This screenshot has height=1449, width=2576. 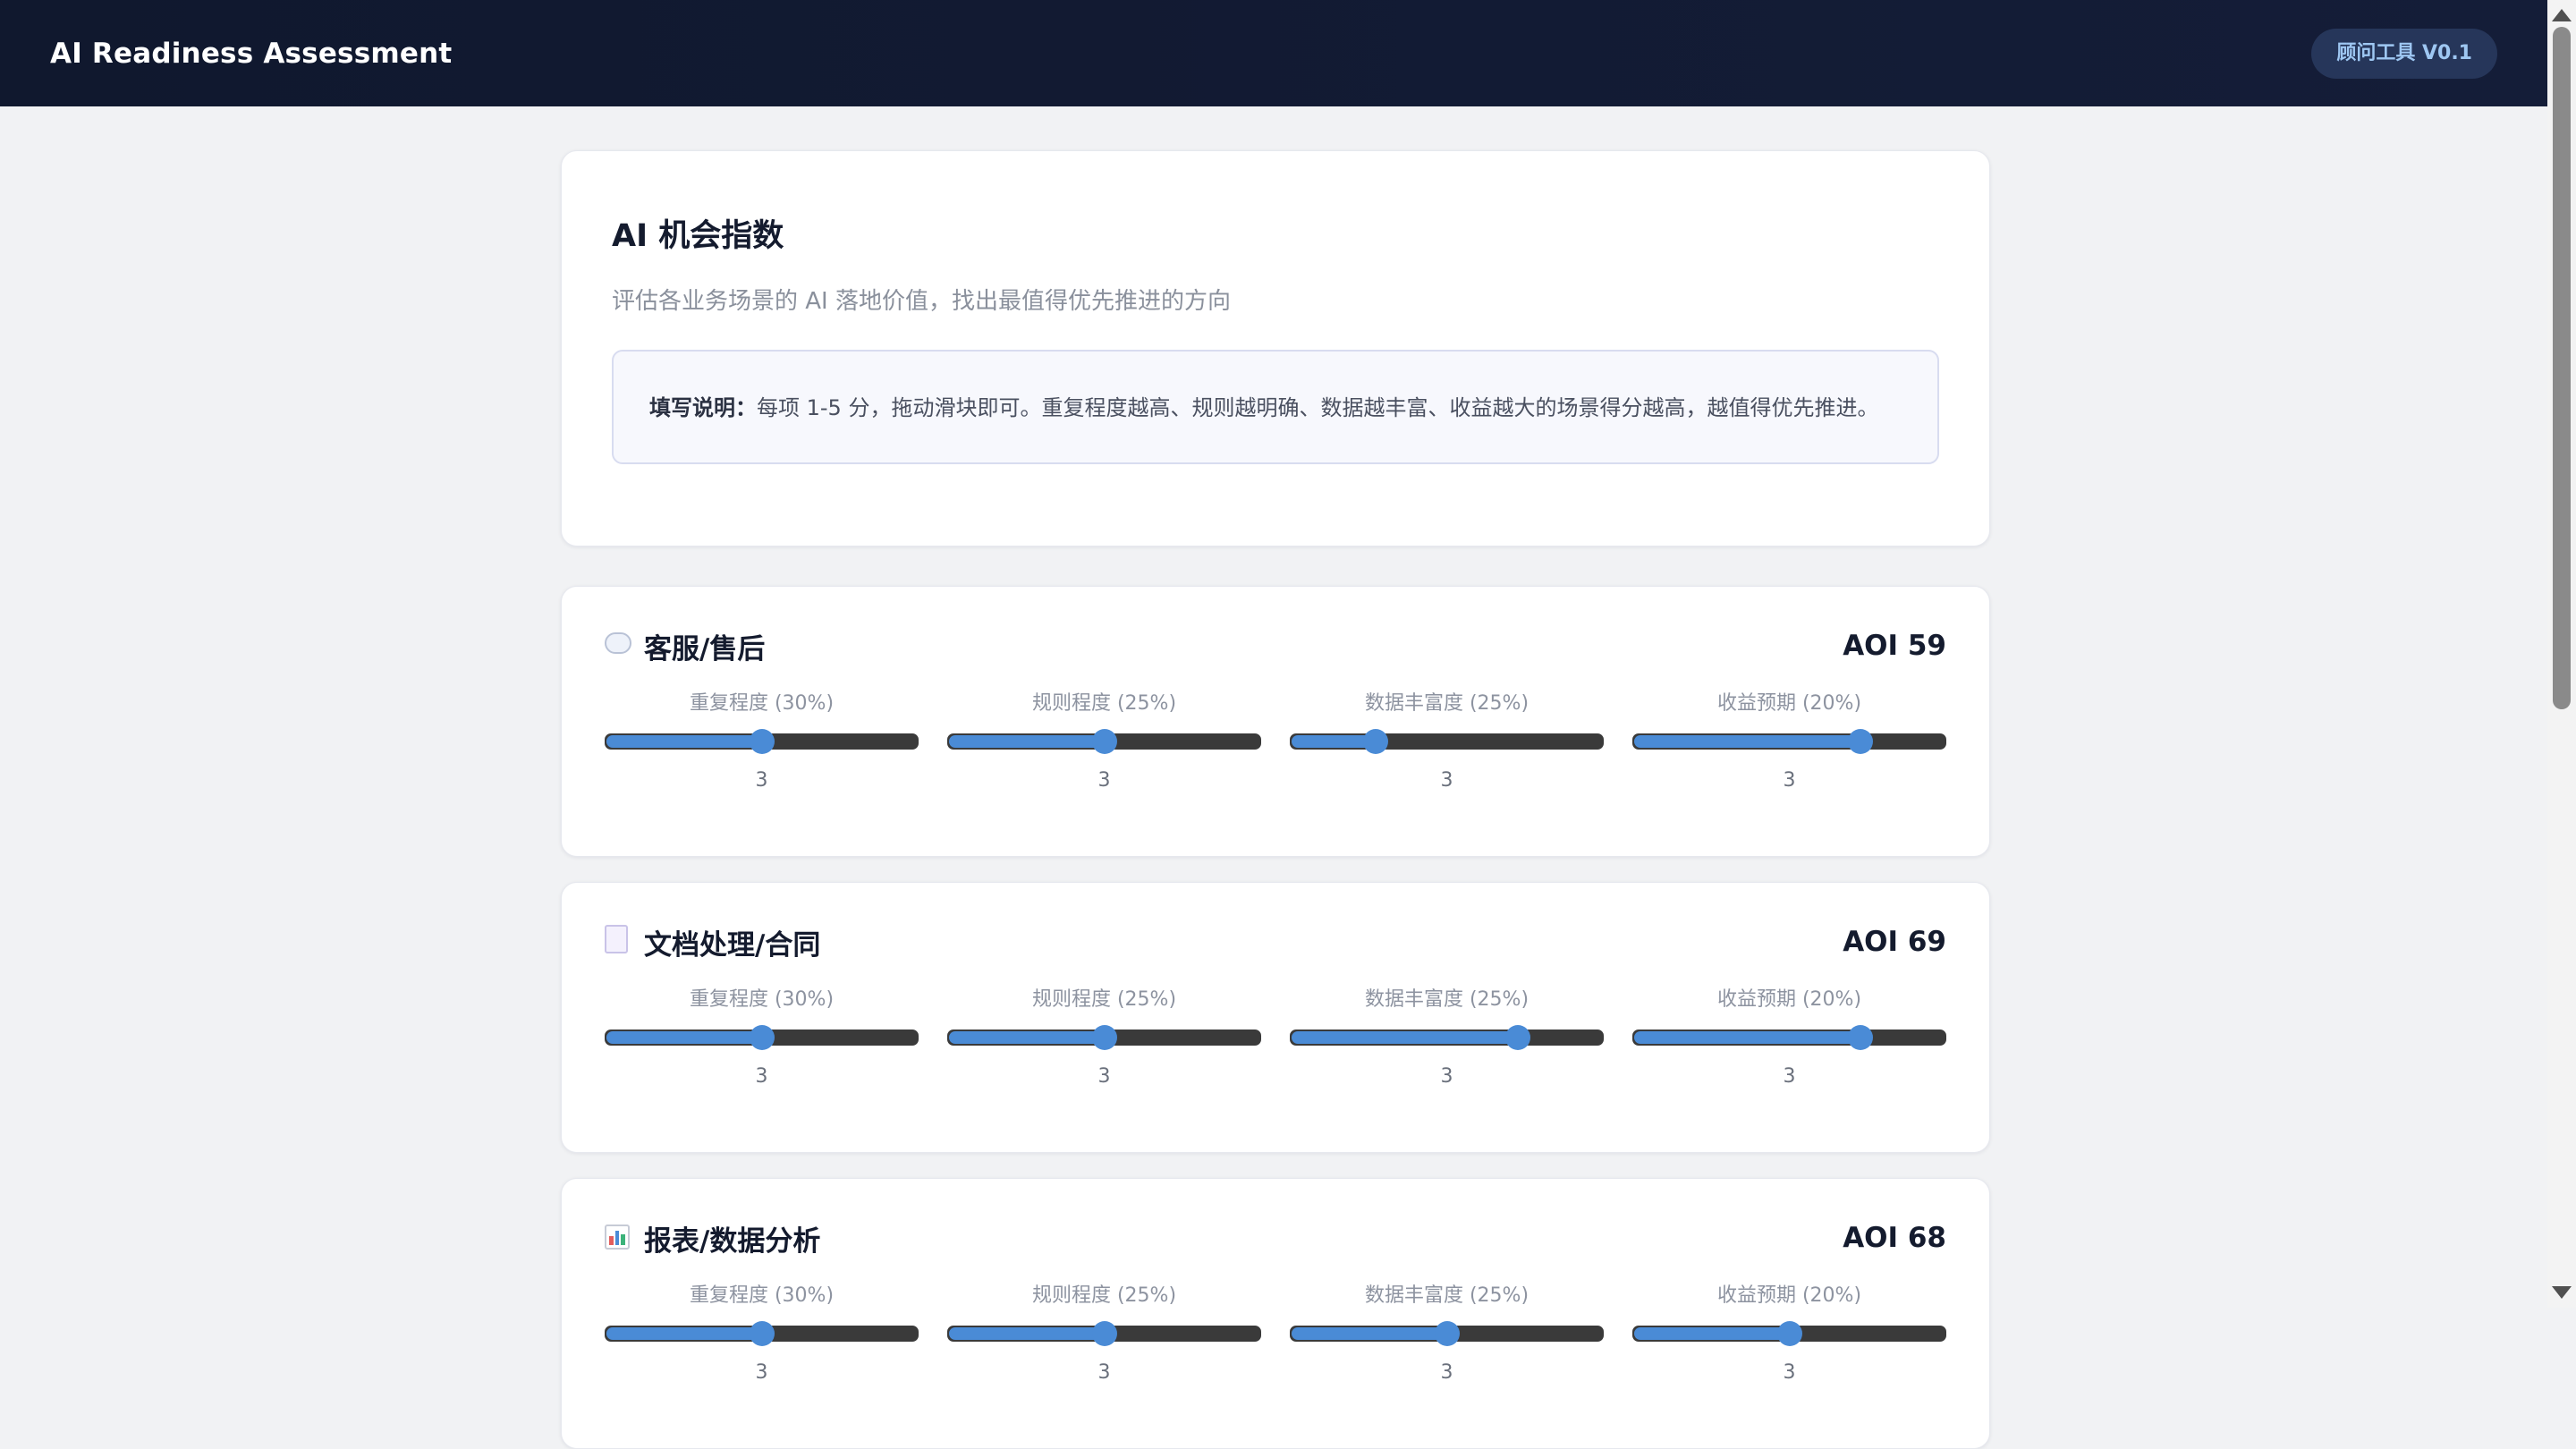 I want to click on scene-name: 文档处理/合同, so click(x=732, y=945).